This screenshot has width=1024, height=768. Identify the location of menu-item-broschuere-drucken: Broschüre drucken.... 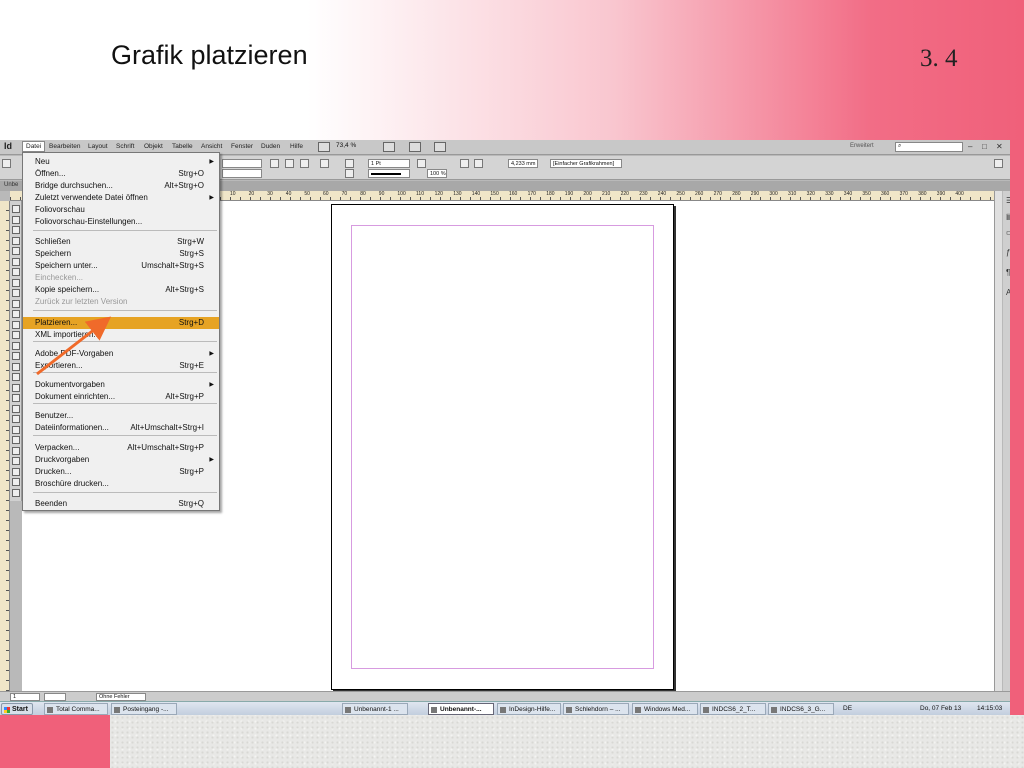
(121, 484).